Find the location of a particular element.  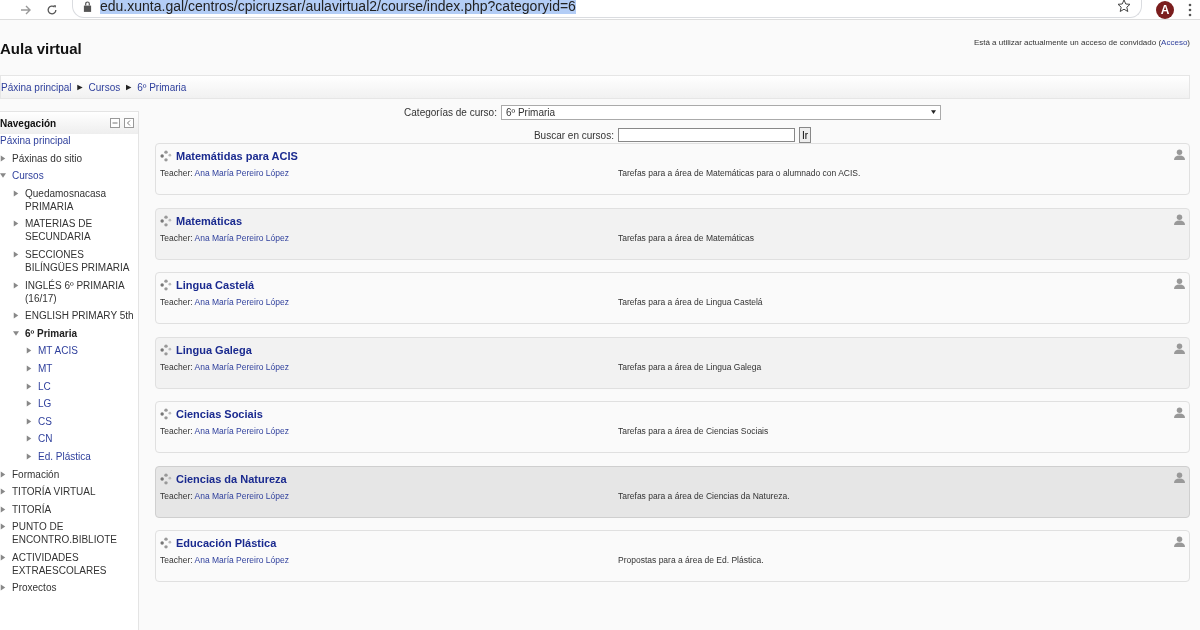

course-link: Educación Plástica is located at coordinates (226, 543).